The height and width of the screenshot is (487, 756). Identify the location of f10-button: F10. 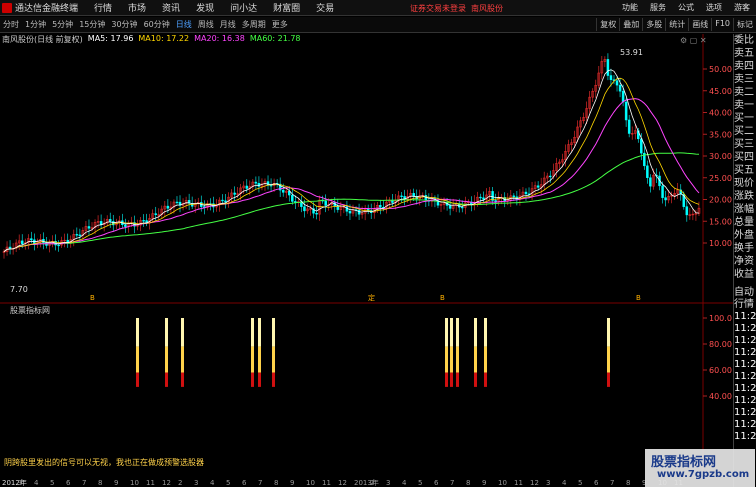
(722, 24).